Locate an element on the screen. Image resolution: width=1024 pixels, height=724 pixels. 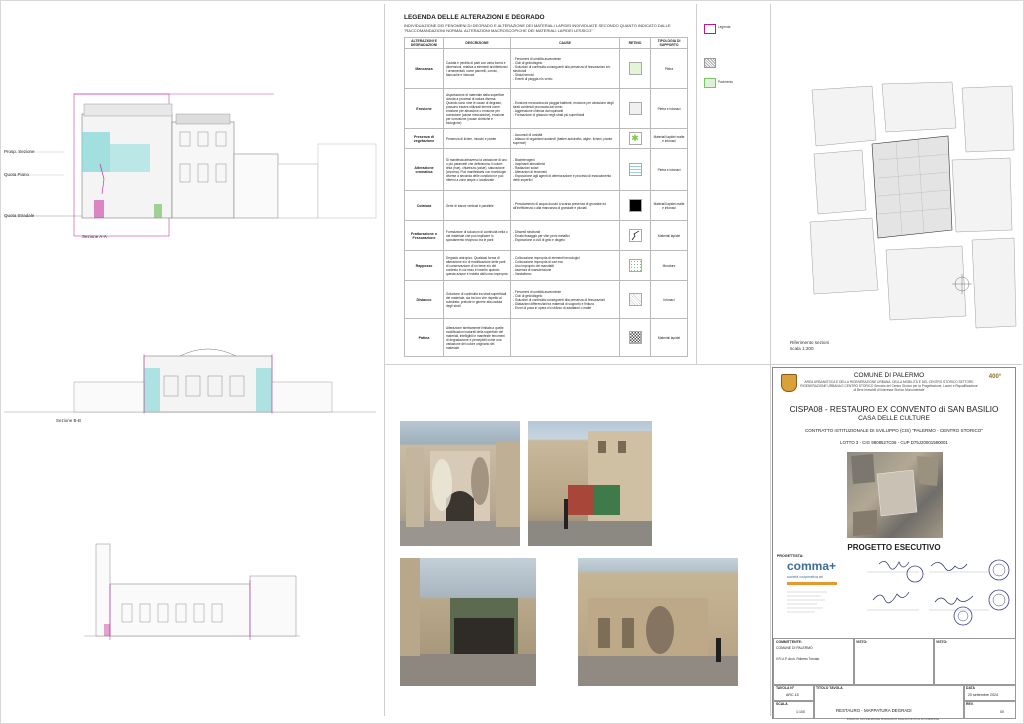
titolo-label: TITOLO TAVOLA is located at coordinates (829, 688).